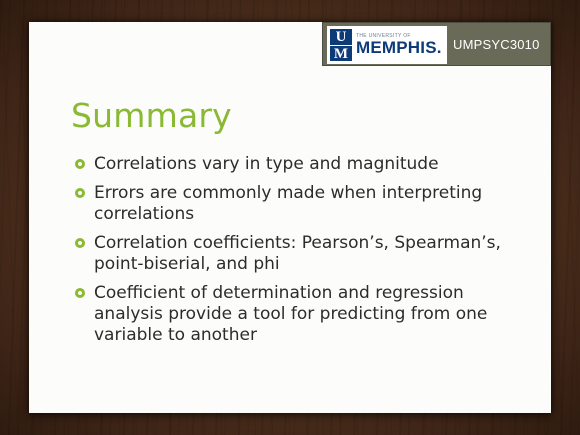 This screenshot has width=580, height=435. What do you see at coordinates (266, 164) in the screenshot?
I see `bullet-text: Correlations vary in type and magnitude` at bounding box center [266, 164].